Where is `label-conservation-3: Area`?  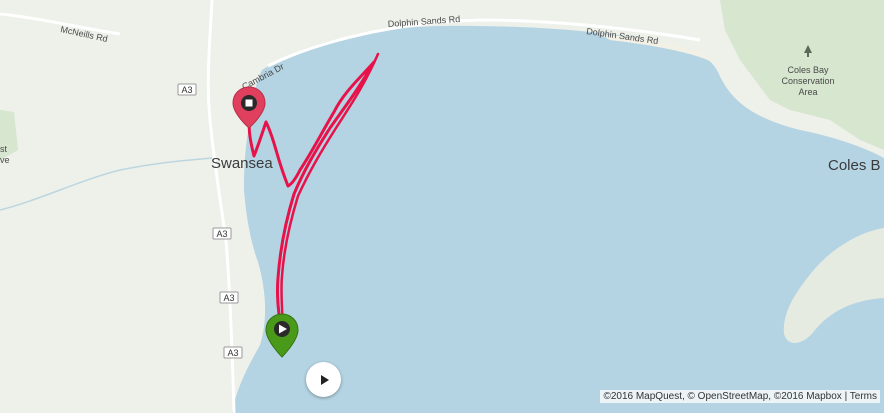 label-conservation-3: Area is located at coordinates (807, 92).